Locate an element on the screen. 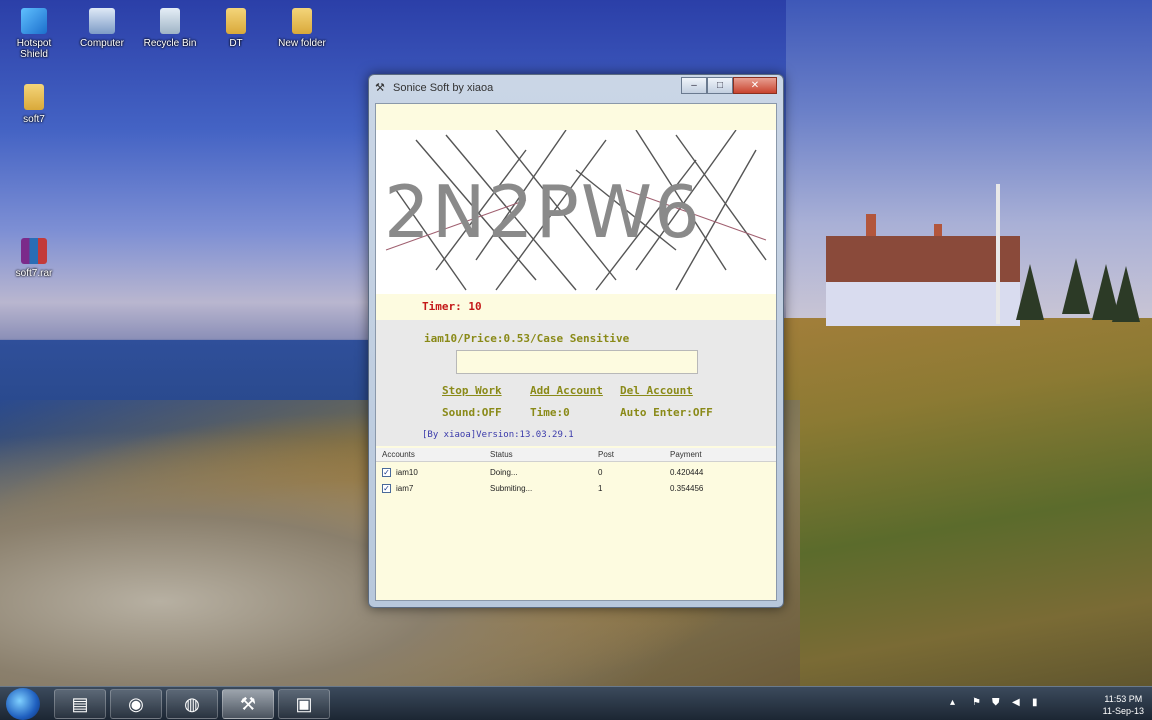 Image resolution: width=1152 pixels, height=720 pixels. desktop-icon-soft7: soft7 is located at coordinates (34, 104).